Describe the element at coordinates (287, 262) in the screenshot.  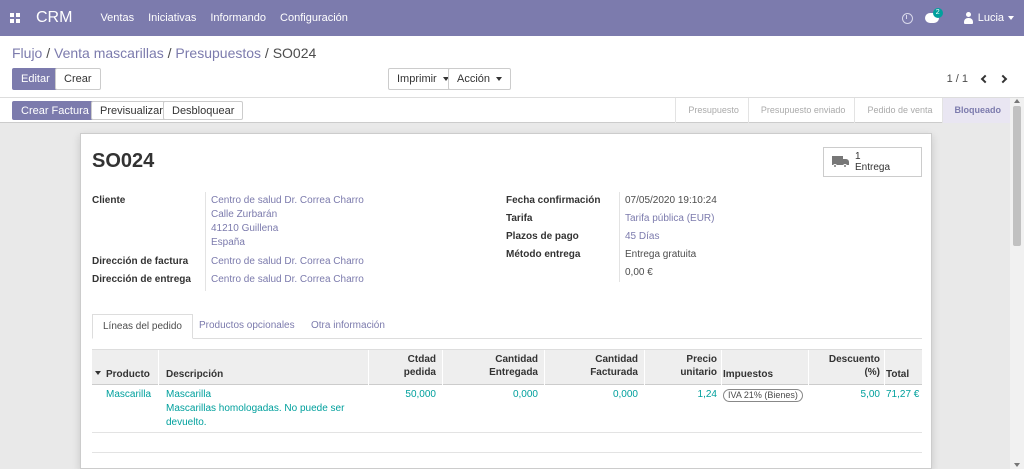
I see `invoice-address-field: Centro de salud Dr. Correa Charro` at that location.